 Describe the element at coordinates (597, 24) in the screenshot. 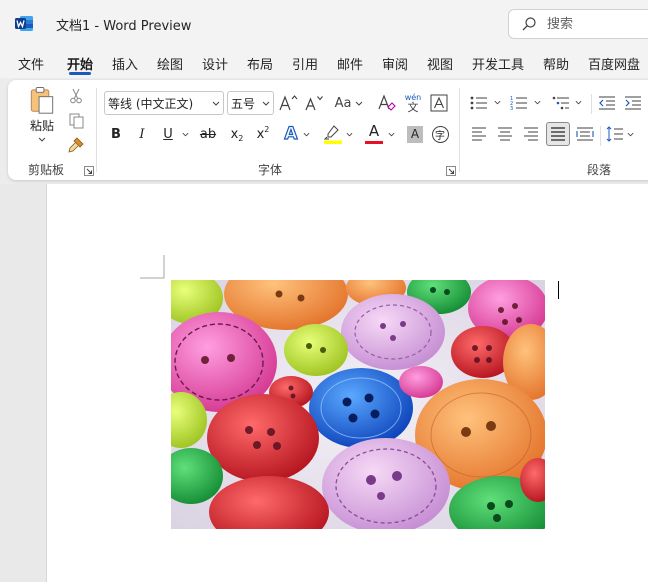

I see `search-input` at that location.